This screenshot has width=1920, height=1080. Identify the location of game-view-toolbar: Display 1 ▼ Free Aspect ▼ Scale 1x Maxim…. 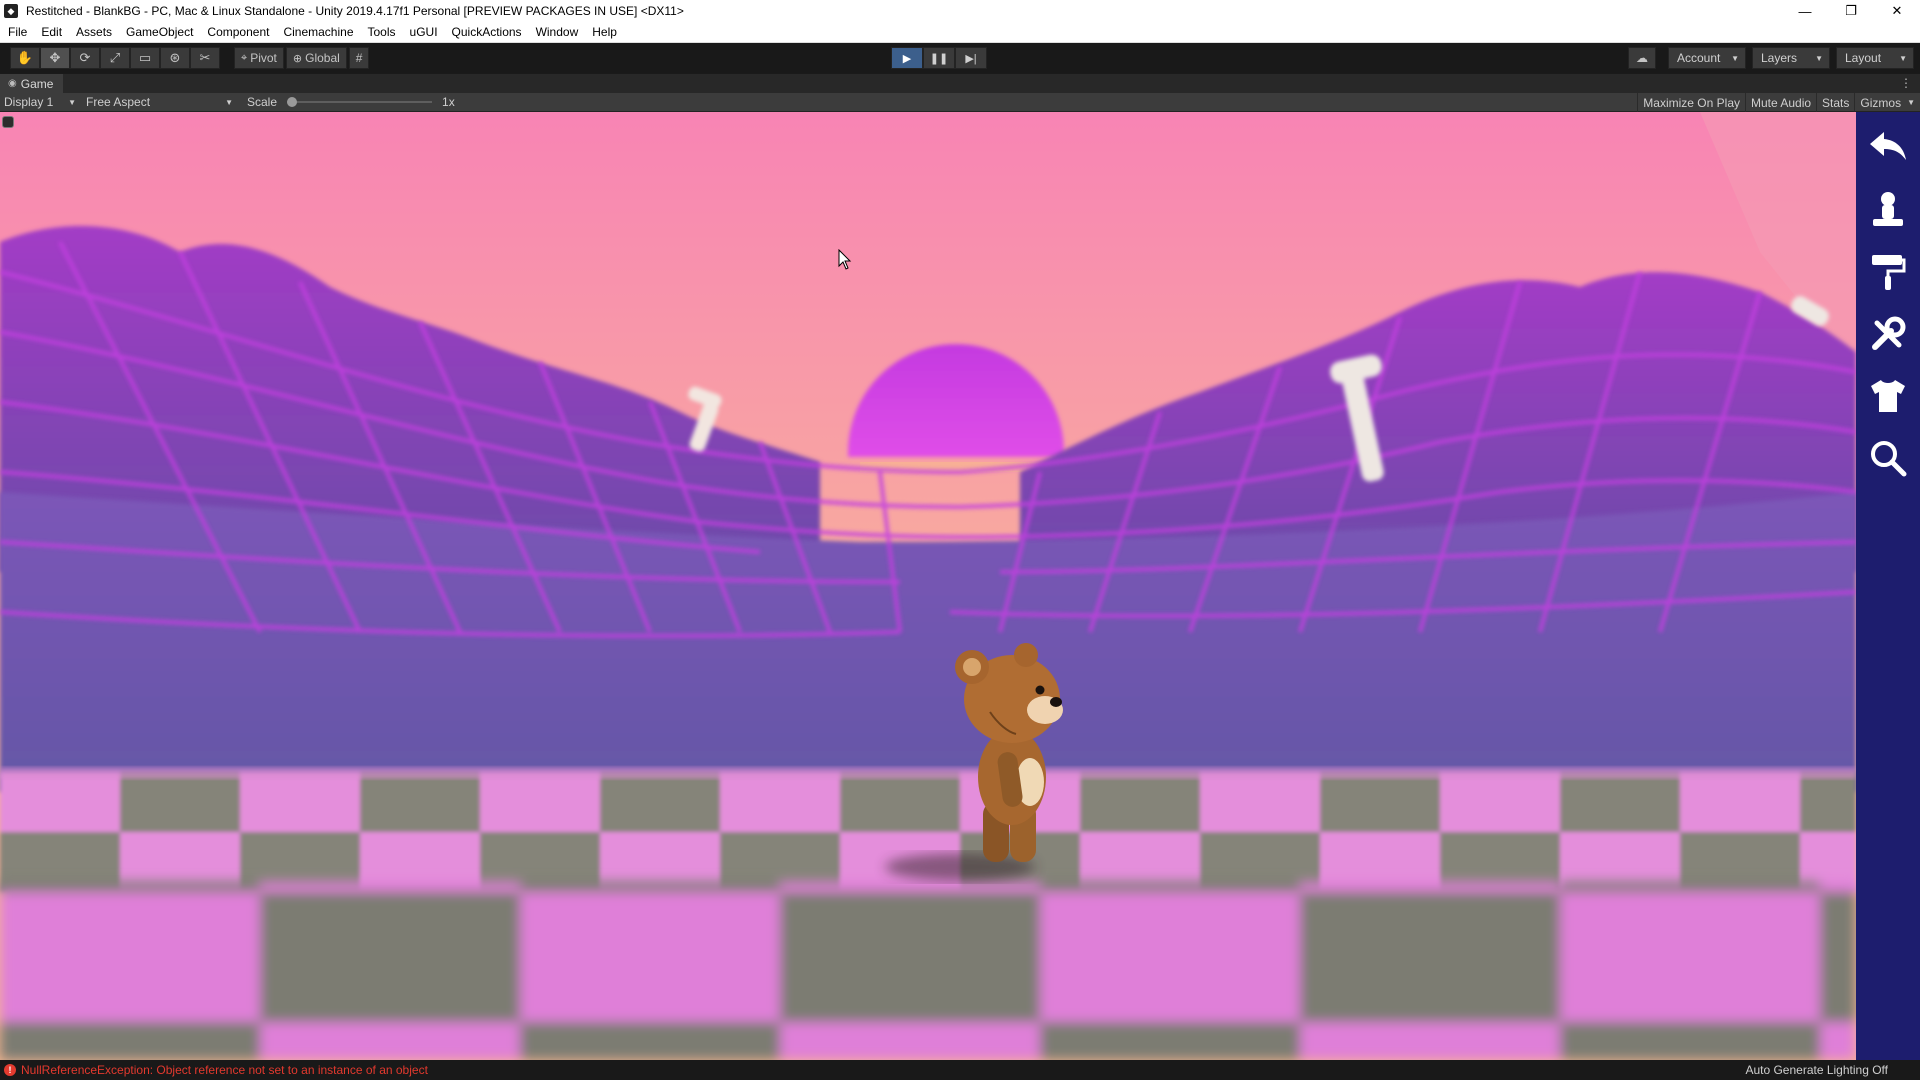
(960, 102).